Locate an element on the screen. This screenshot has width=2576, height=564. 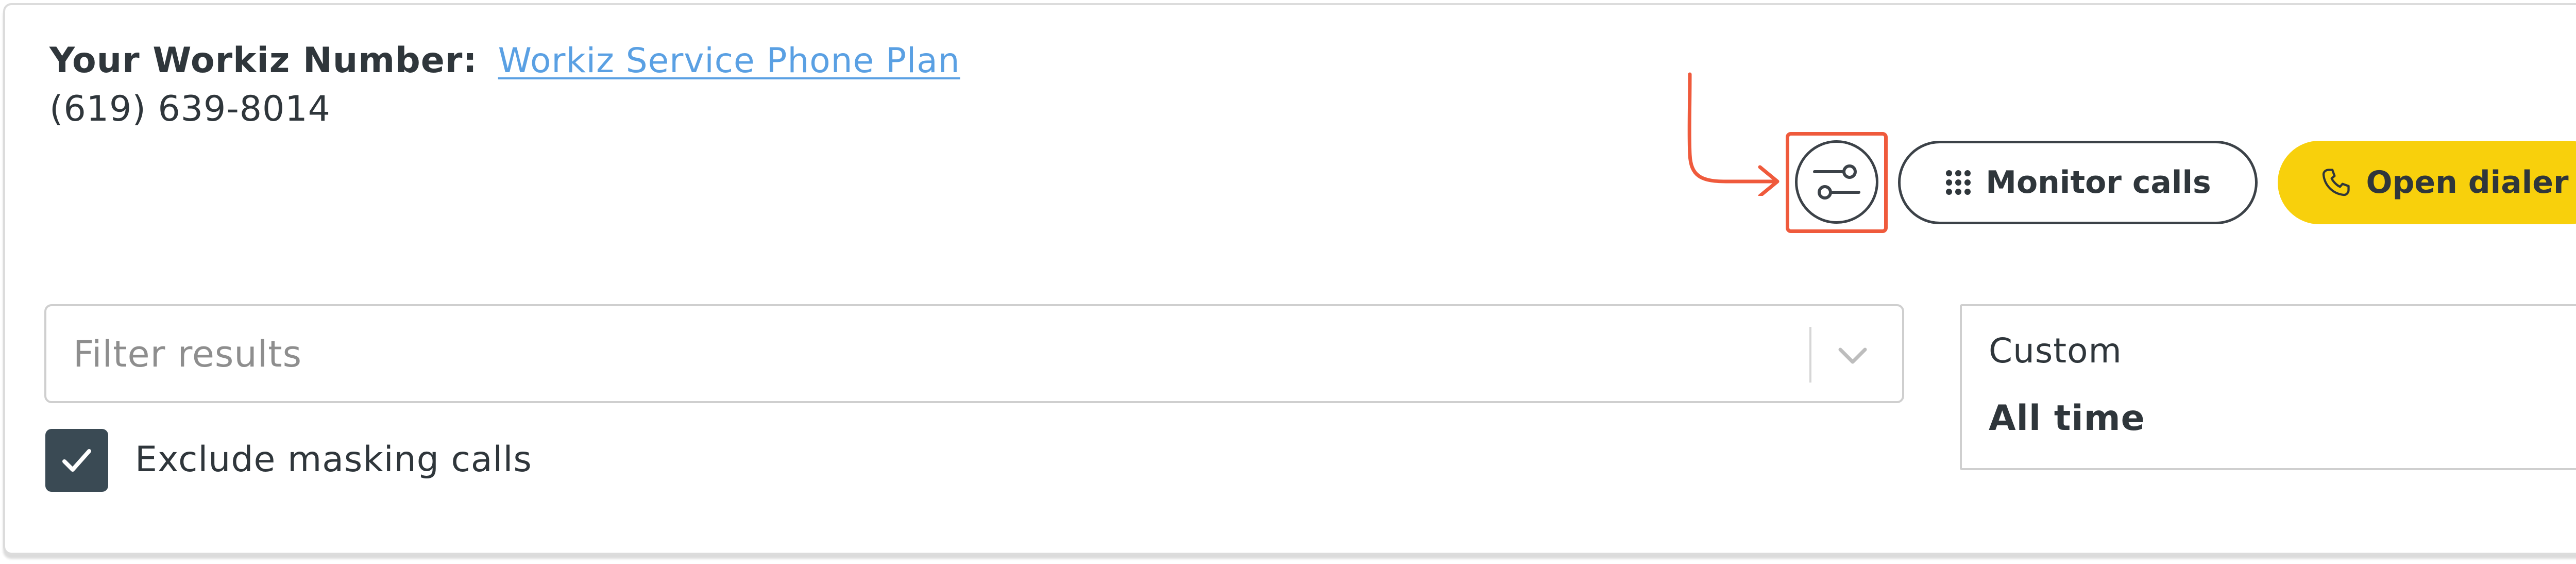
chevron-down-icon is located at coordinates (1852, 356).